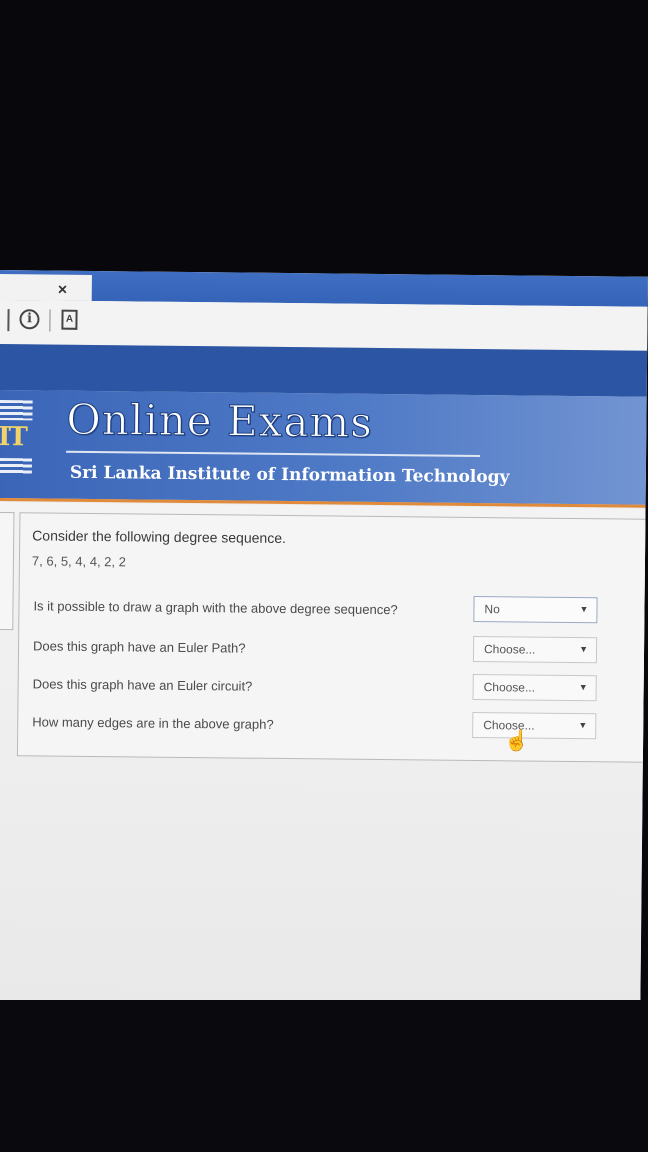 This screenshot has height=1152, width=648. I want to click on browser-tab: ×, so click(46, 287).